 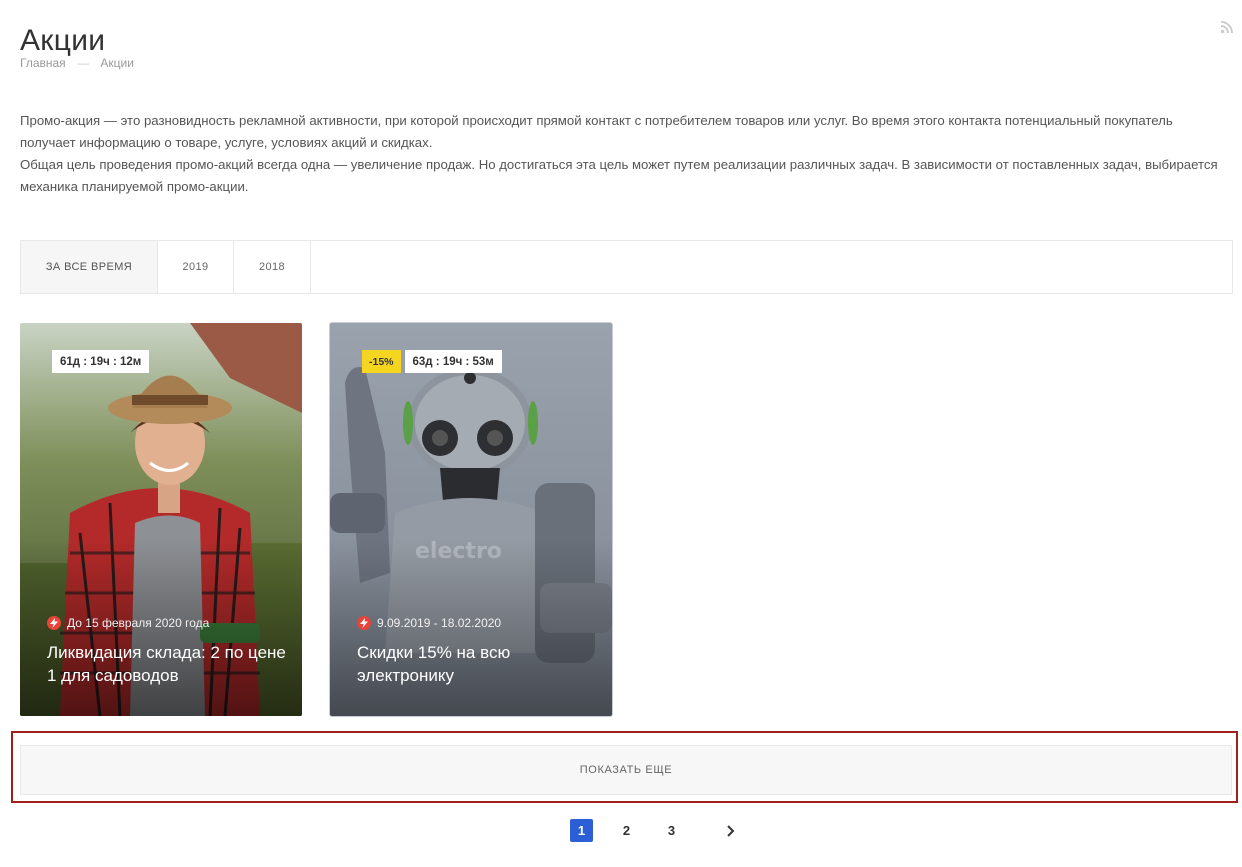 I want to click on card-date: До 15 февраля 2020 года, so click(x=128, y=623).